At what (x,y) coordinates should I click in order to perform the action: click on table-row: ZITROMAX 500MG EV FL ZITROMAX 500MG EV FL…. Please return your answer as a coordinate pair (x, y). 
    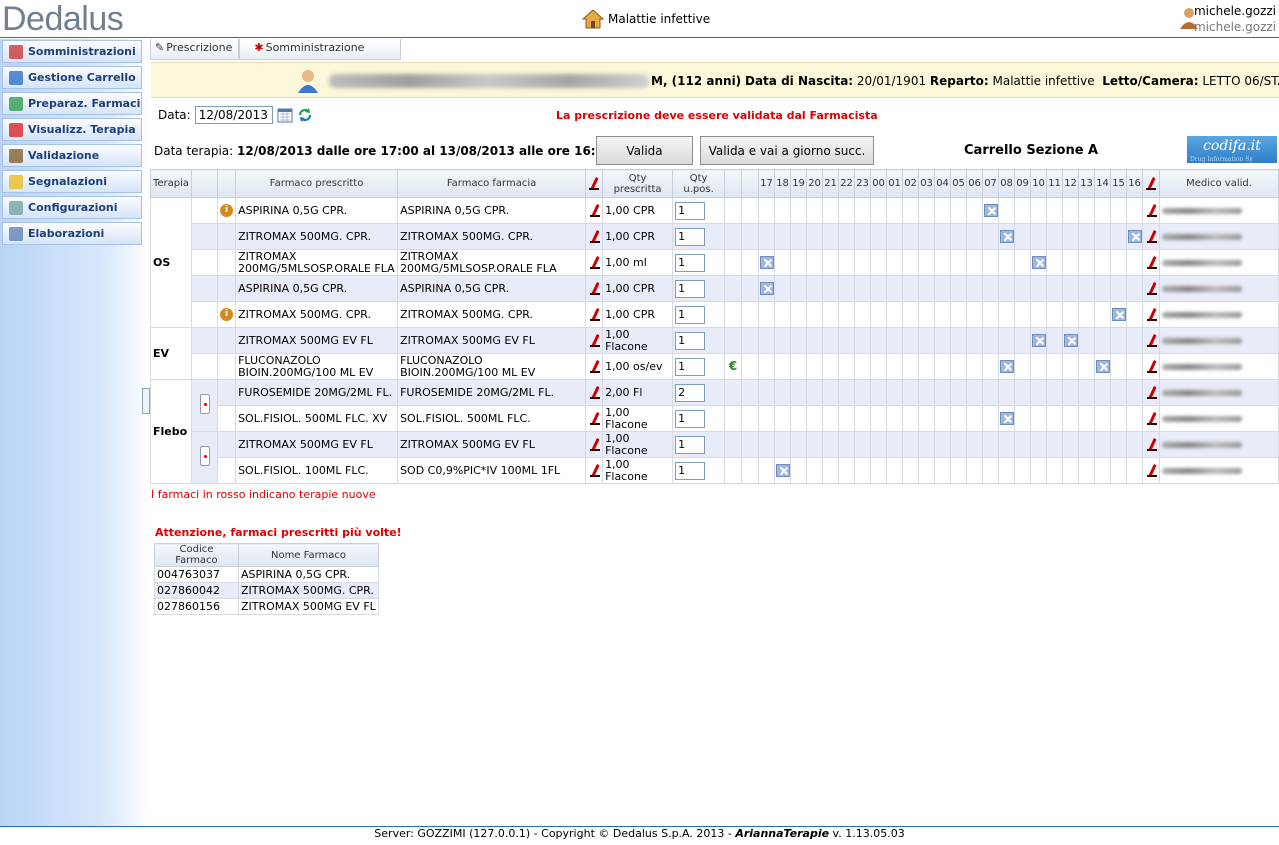
    Looking at the image, I should click on (715, 457).